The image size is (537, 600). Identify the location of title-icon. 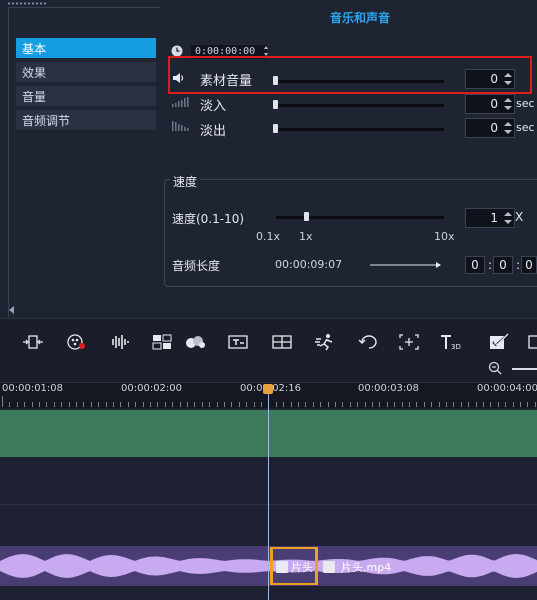
(238, 342).